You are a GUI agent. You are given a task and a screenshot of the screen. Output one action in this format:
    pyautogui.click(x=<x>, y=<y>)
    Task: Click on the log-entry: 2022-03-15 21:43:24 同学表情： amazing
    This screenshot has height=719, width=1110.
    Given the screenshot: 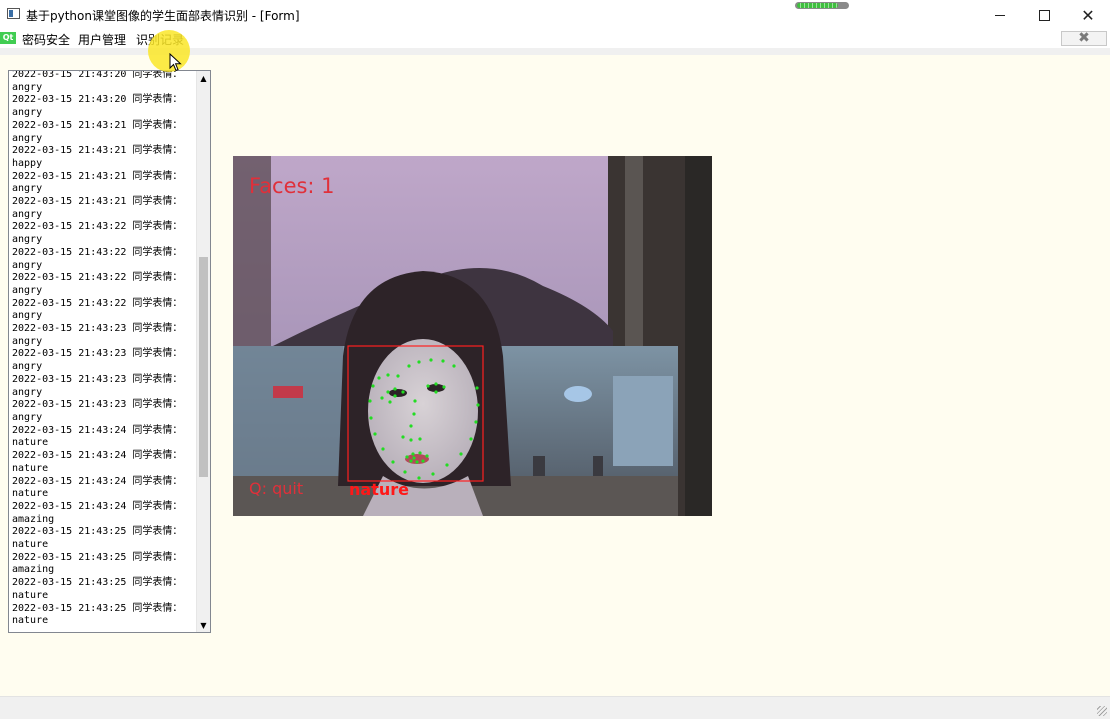 What is the action you would take?
    pyautogui.click(x=97, y=513)
    